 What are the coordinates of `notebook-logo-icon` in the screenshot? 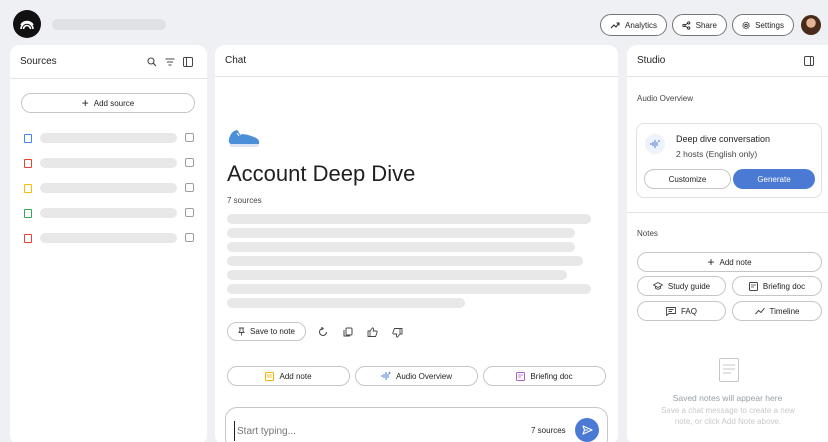 It's located at (27, 25).